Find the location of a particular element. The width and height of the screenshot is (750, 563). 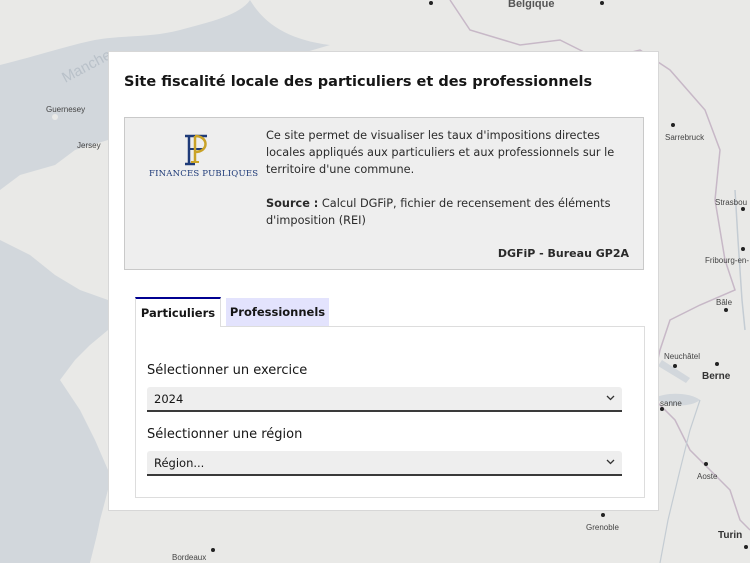

map-label-berne: Berne is located at coordinates (716, 376).